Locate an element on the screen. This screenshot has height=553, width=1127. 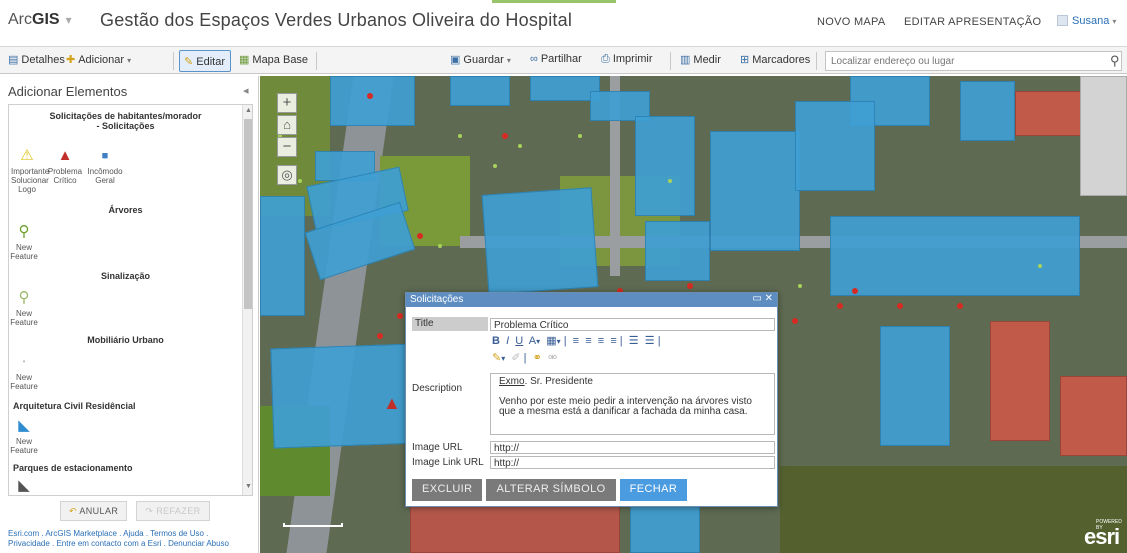
template-problema-critico: ▲ Problema Crítico is located at coordinates (65, 166).